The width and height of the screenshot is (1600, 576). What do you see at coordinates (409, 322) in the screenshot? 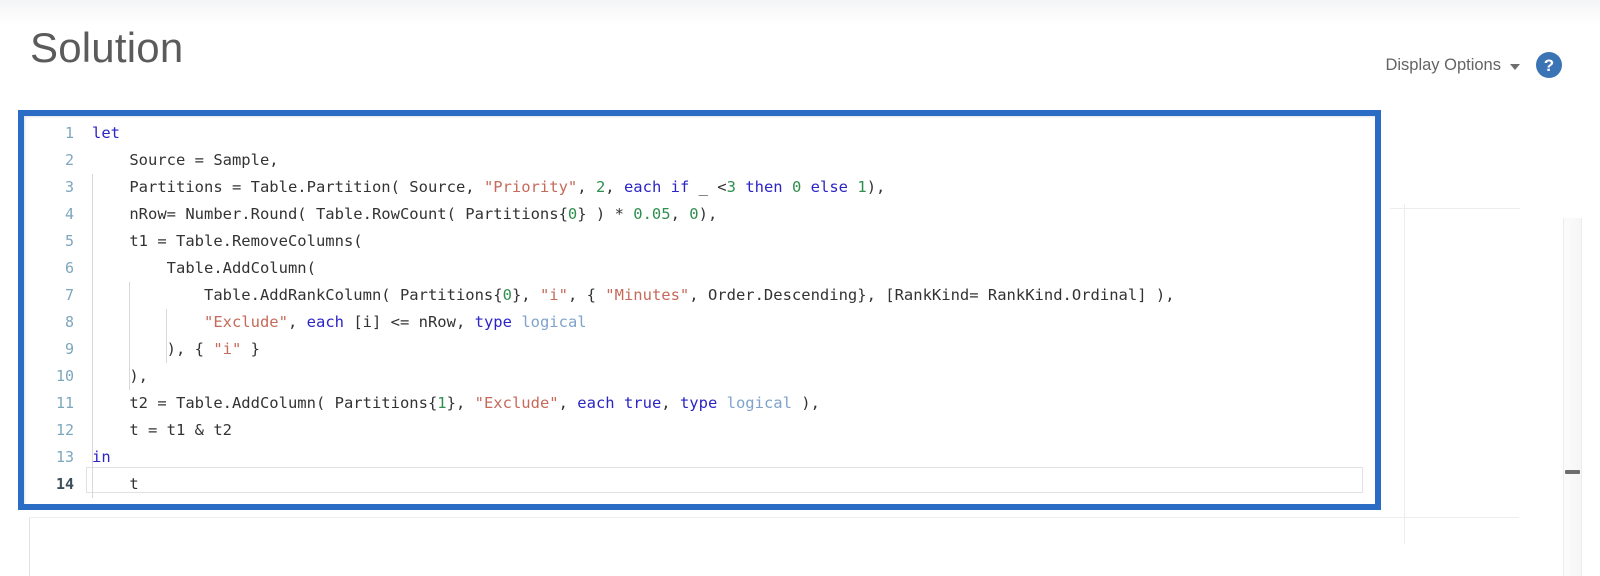
I see `code-token: [i] <= nRow,` at bounding box center [409, 322].